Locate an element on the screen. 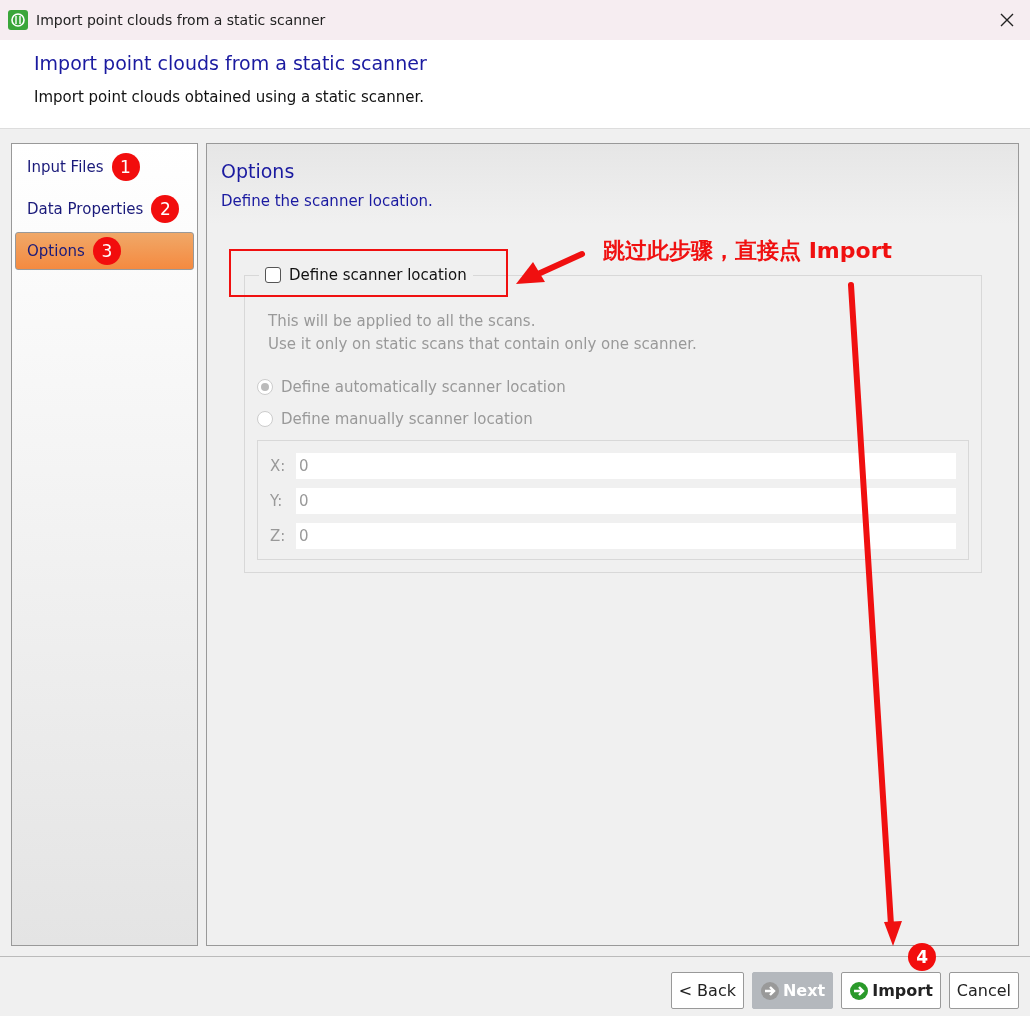  window-title: Import point clouds from a static scanner is located at coordinates (181, 20).